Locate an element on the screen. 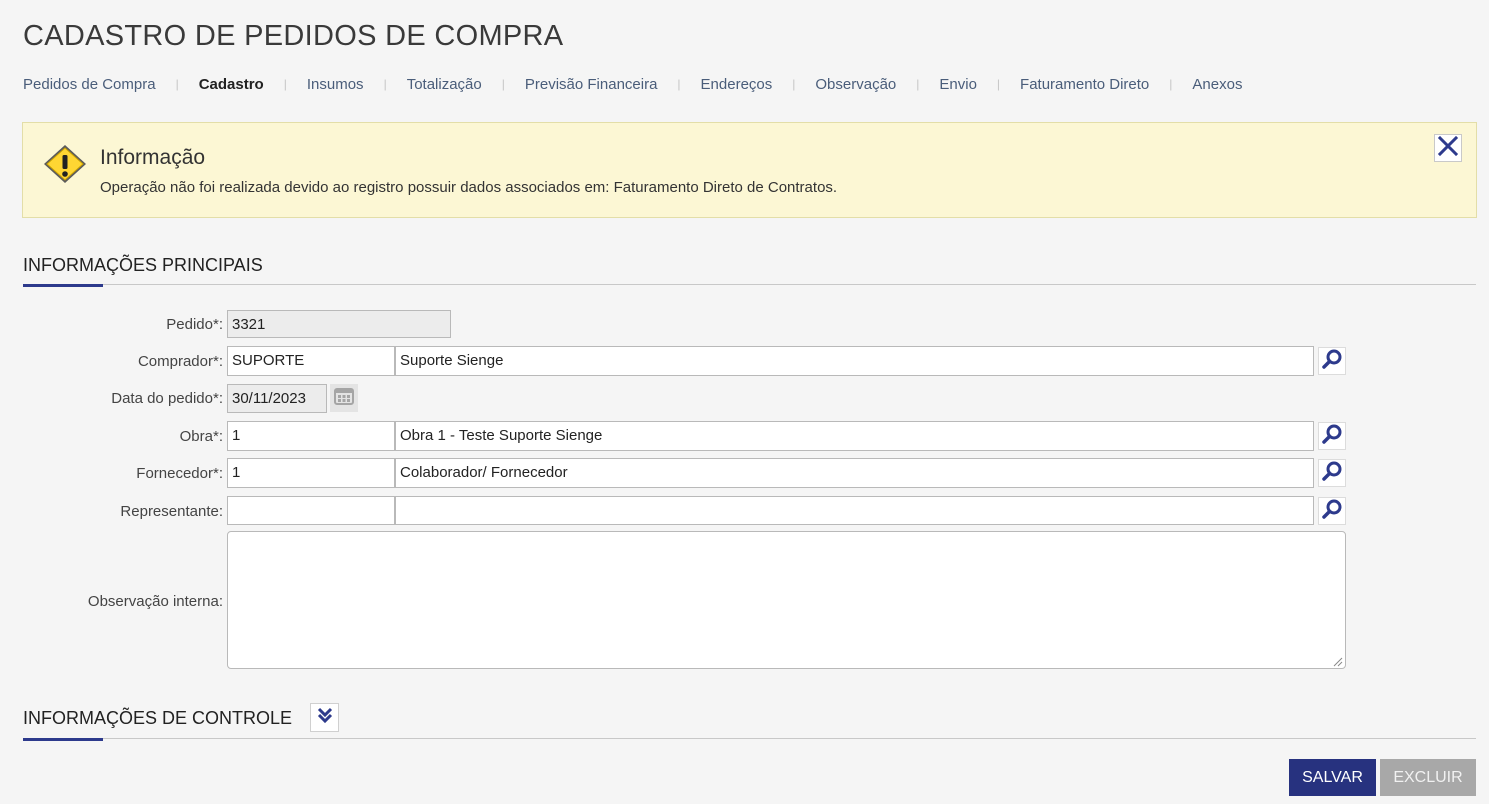 This screenshot has height=804, width=1489. comprador-search-button is located at coordinates (1332, 361).